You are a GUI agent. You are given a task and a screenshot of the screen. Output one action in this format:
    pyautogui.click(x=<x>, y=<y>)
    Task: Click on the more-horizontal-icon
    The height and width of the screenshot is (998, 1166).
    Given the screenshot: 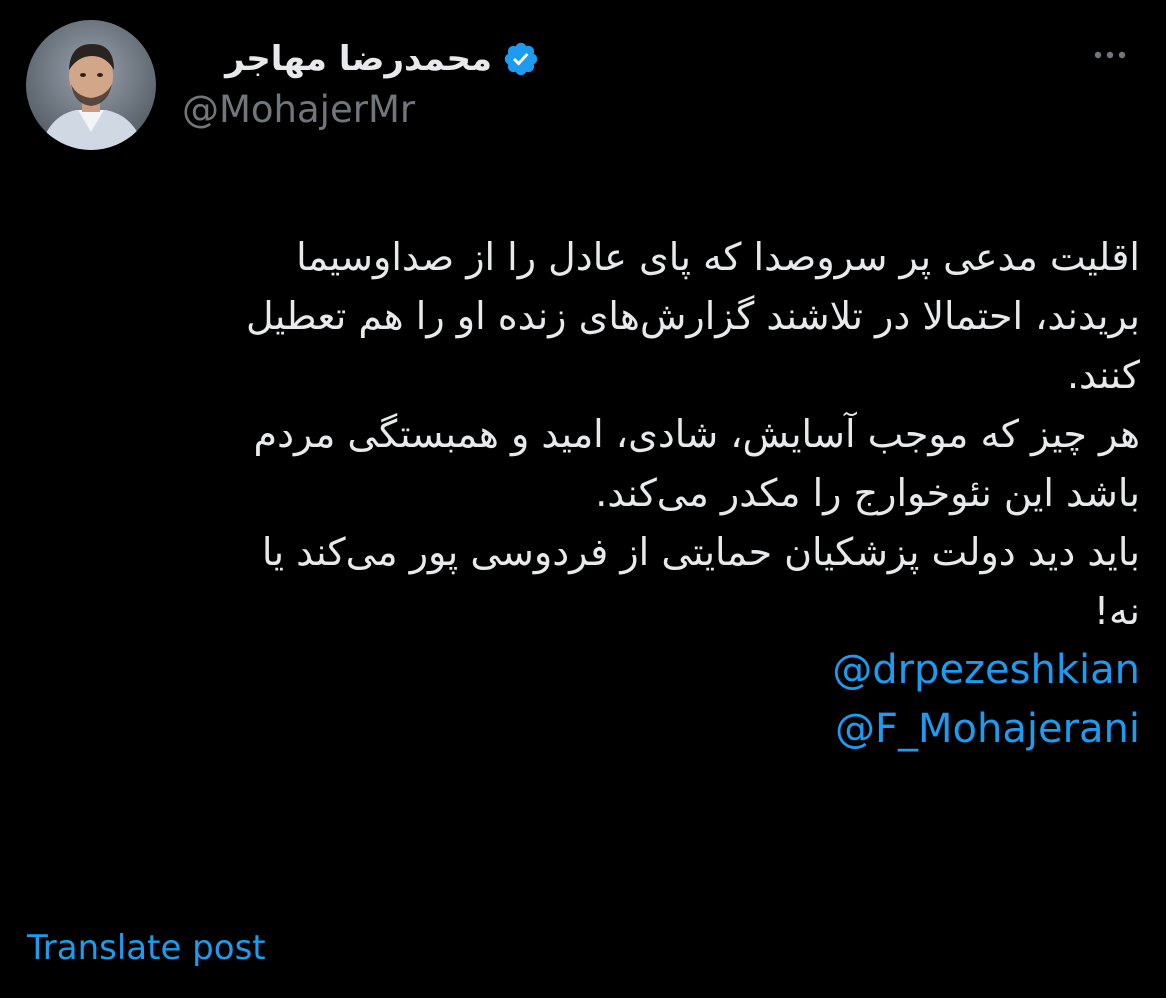 What is the action you would take?
    pyautogui.click(x=1110, y=55)
    